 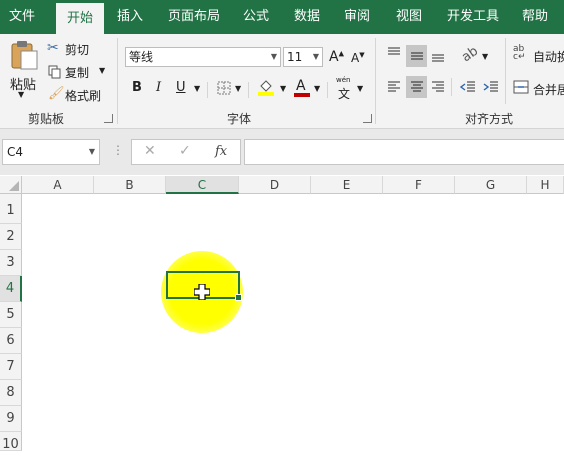 What do you see at coordinates (11, 263) in the screenshot?
I see `row-header-3: 3` at bounding box center [11, 263].